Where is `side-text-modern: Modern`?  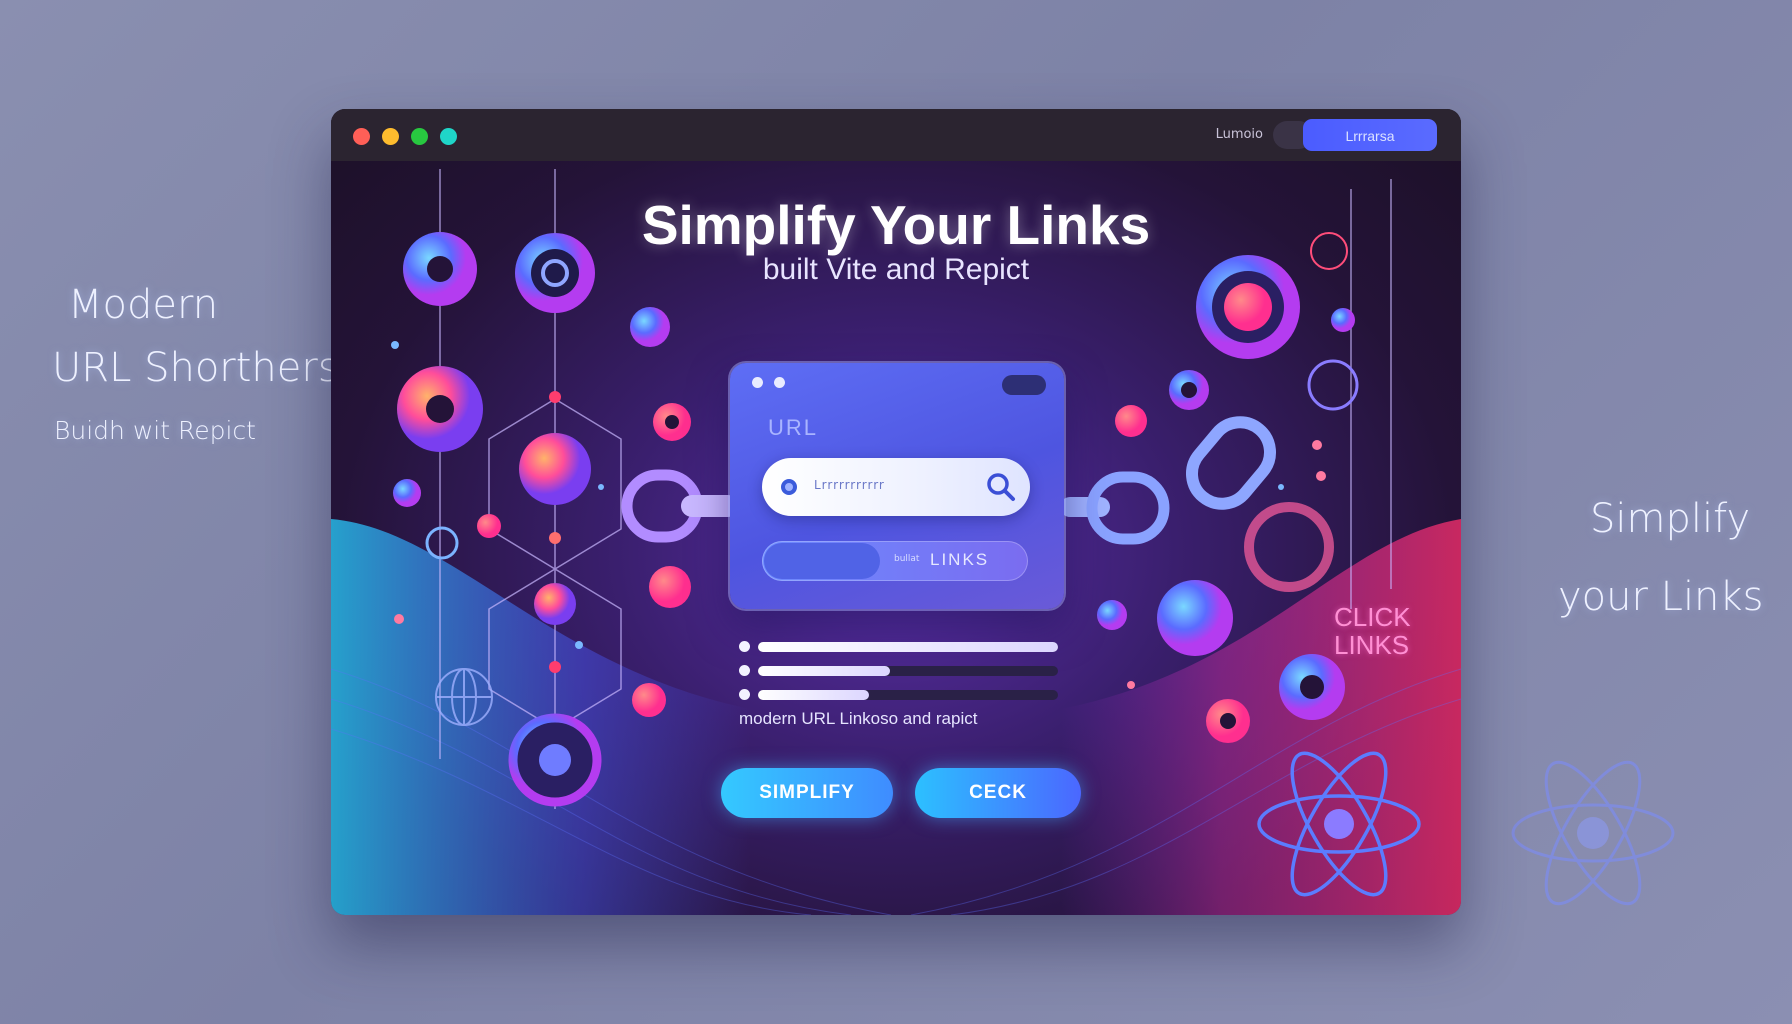
side-text-modern: Modern is located at coordinates (143, 305).